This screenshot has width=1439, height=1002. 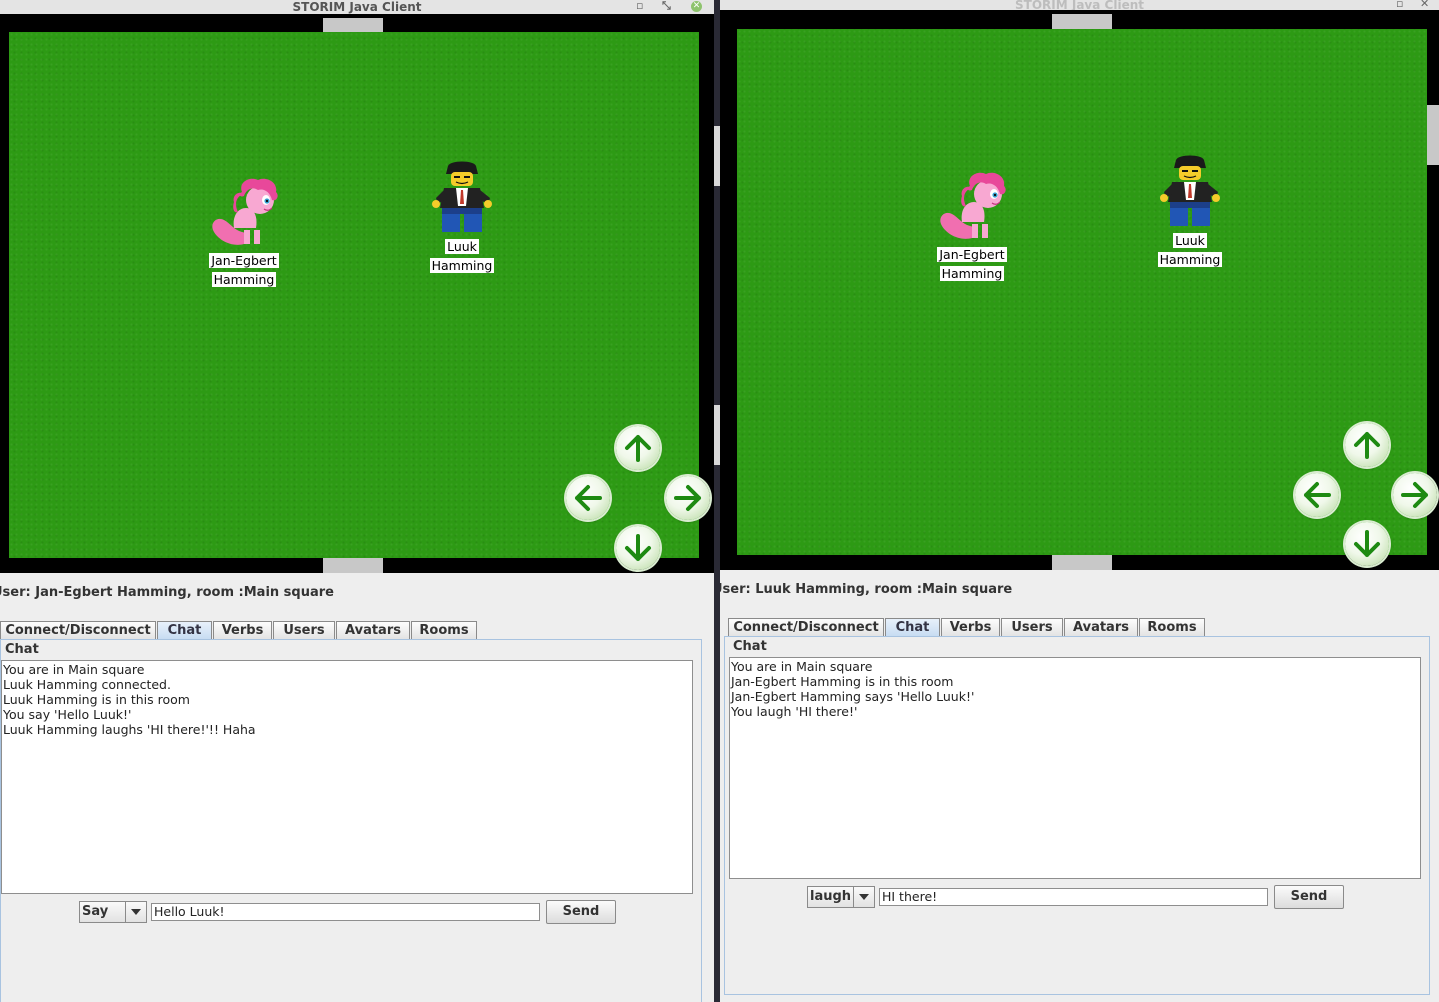 I want to click on chat-line: You say 'Hello Luuk!', so click(x=67, y=714).